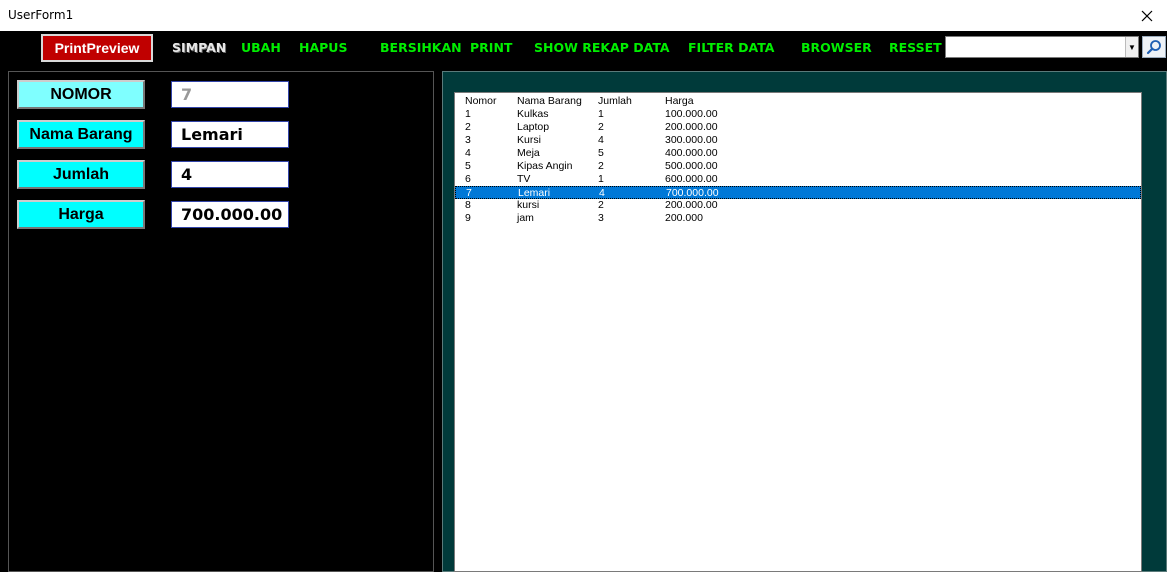  I want to click on cell-harga: 100.000.00, so click(691, 114).